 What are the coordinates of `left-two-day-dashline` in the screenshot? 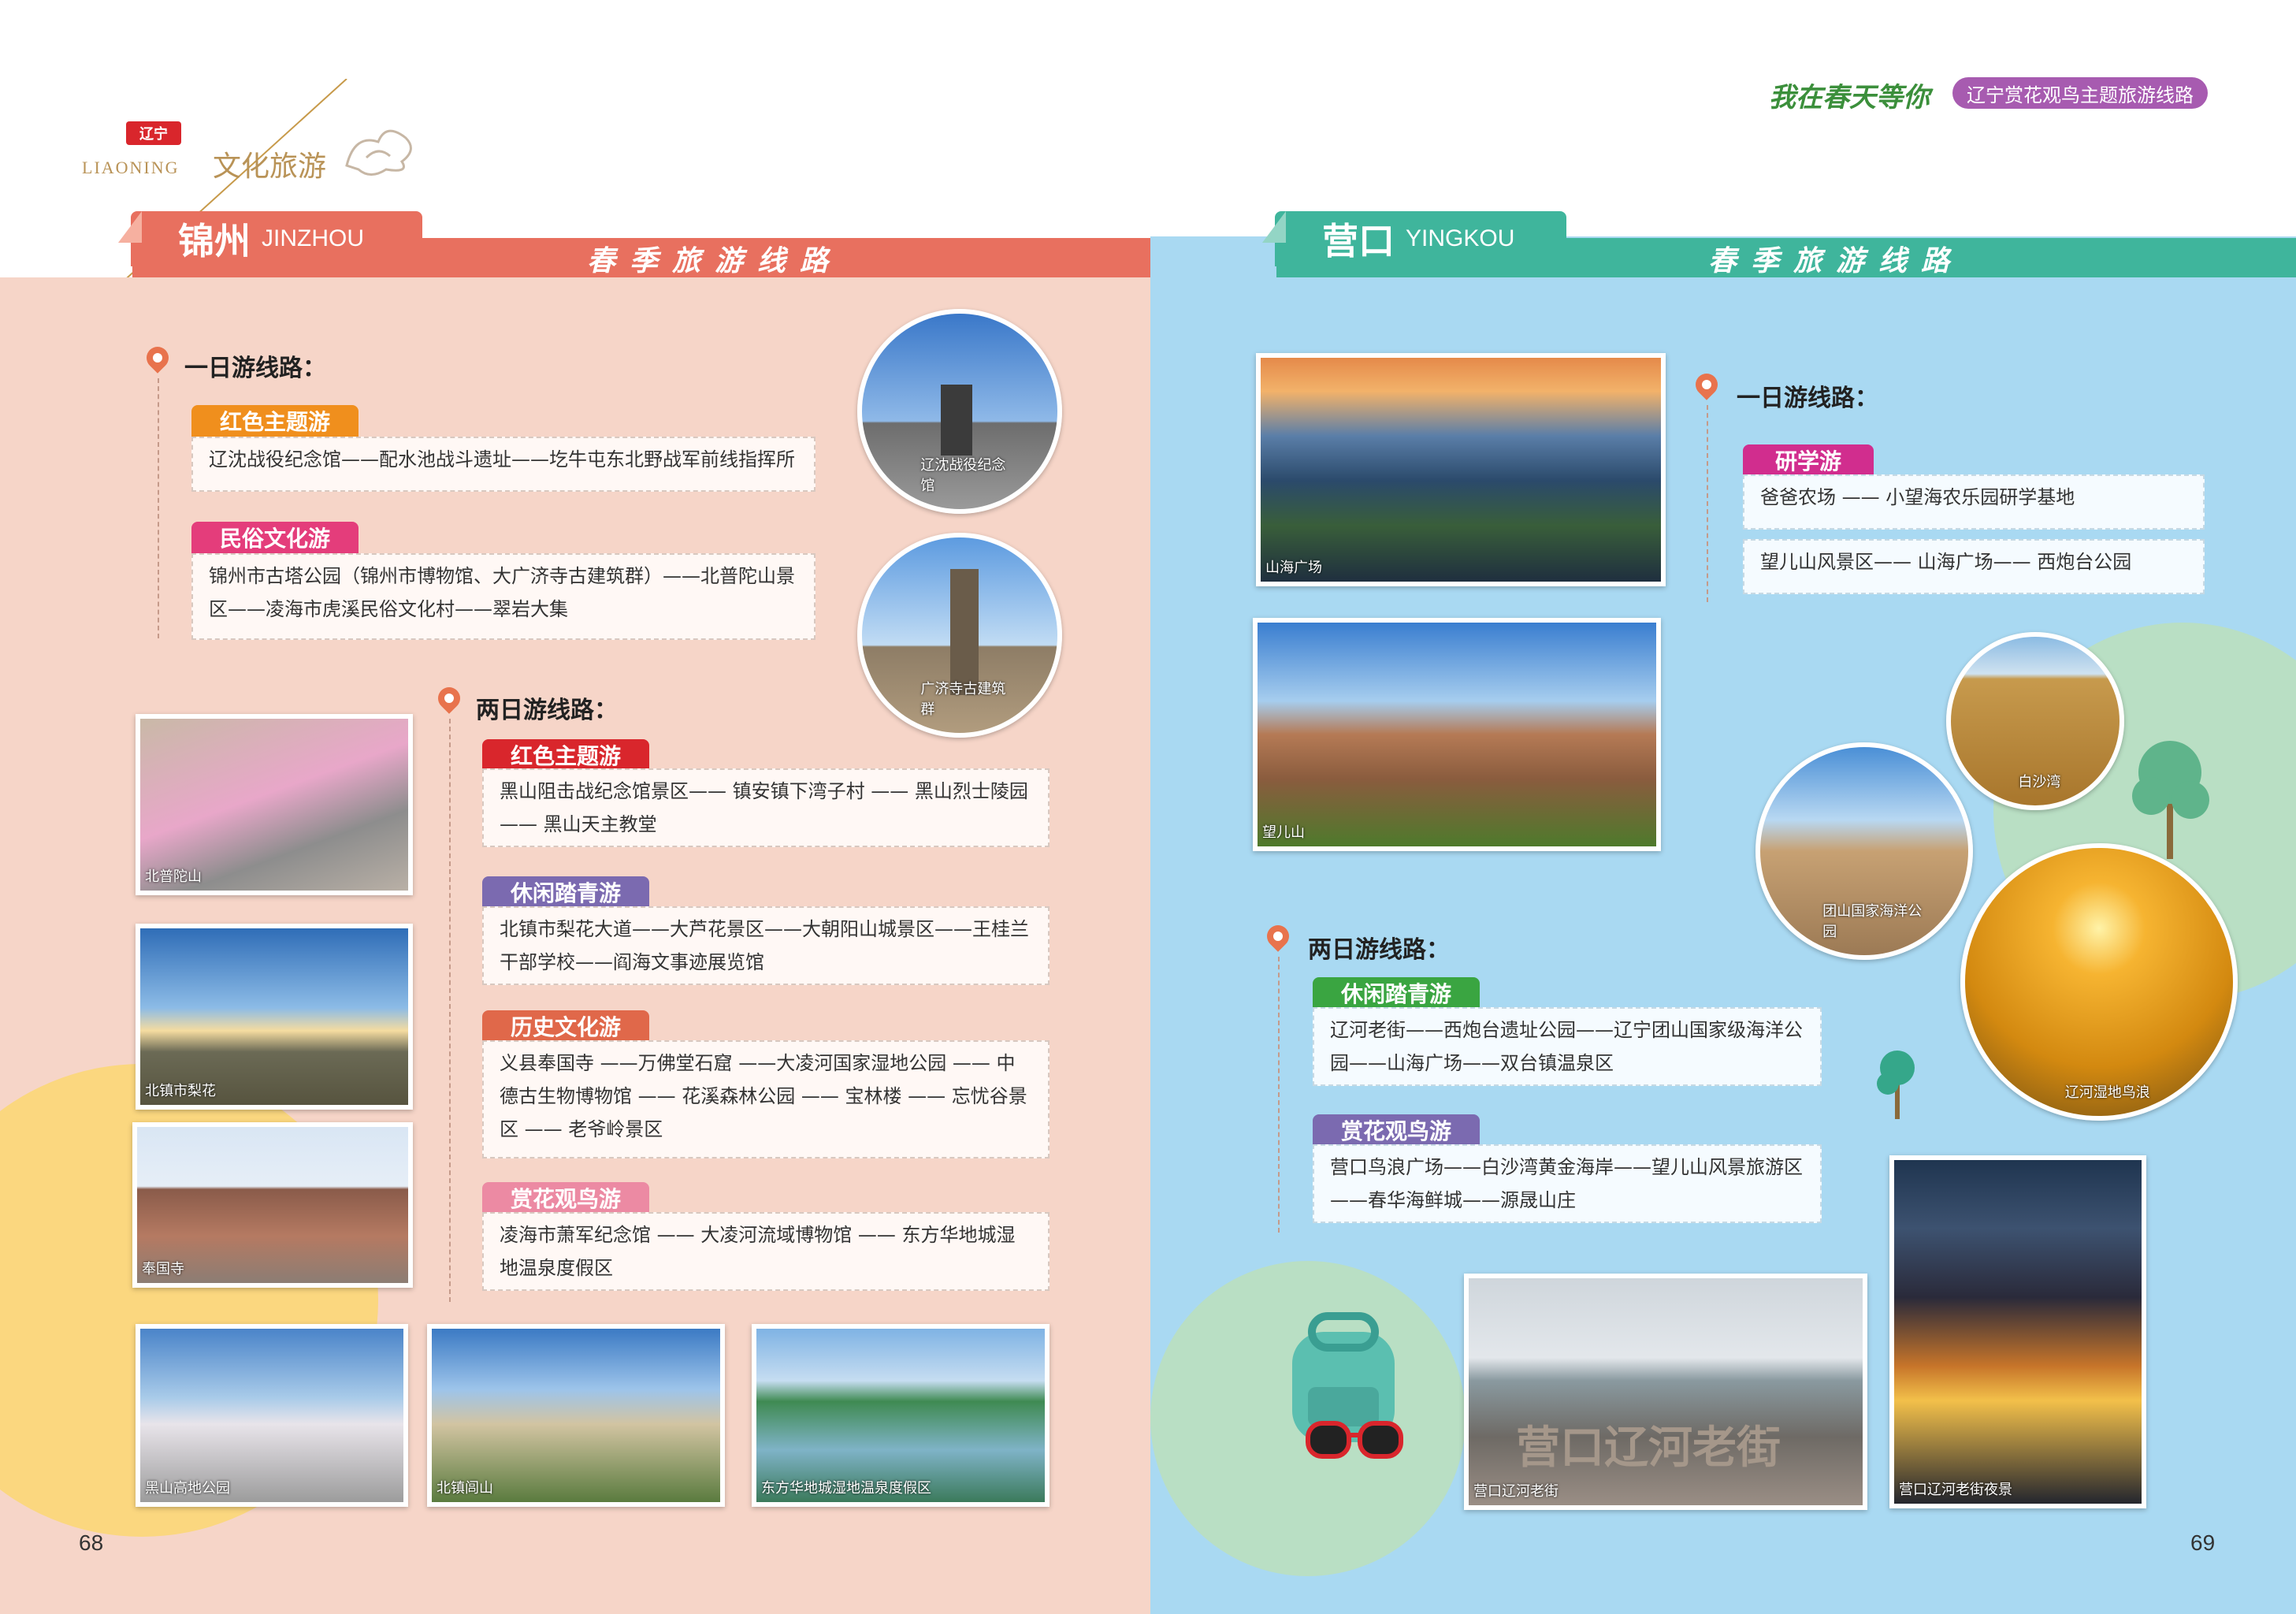 It's located at (450, 1010).